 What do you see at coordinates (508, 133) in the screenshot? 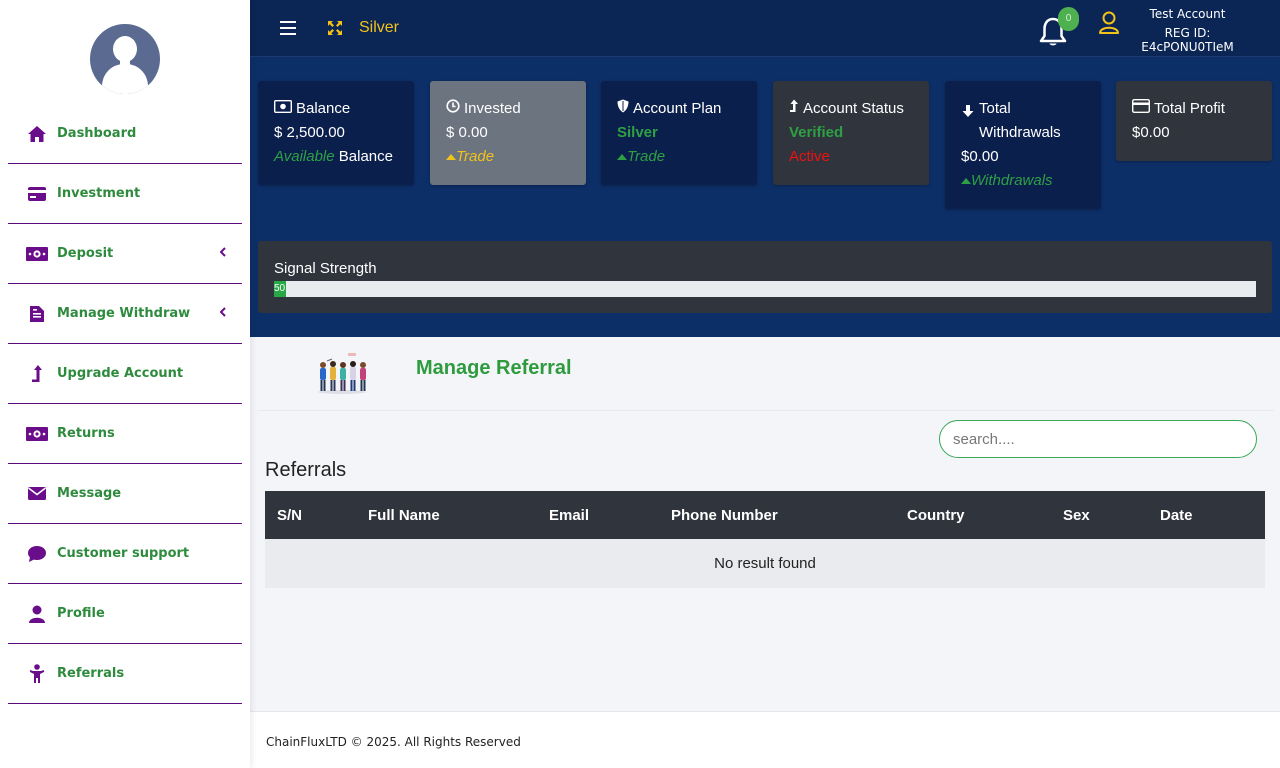
I see `invested-card: Invested $ 0.00 Trade` at bounding box center [508, 133].